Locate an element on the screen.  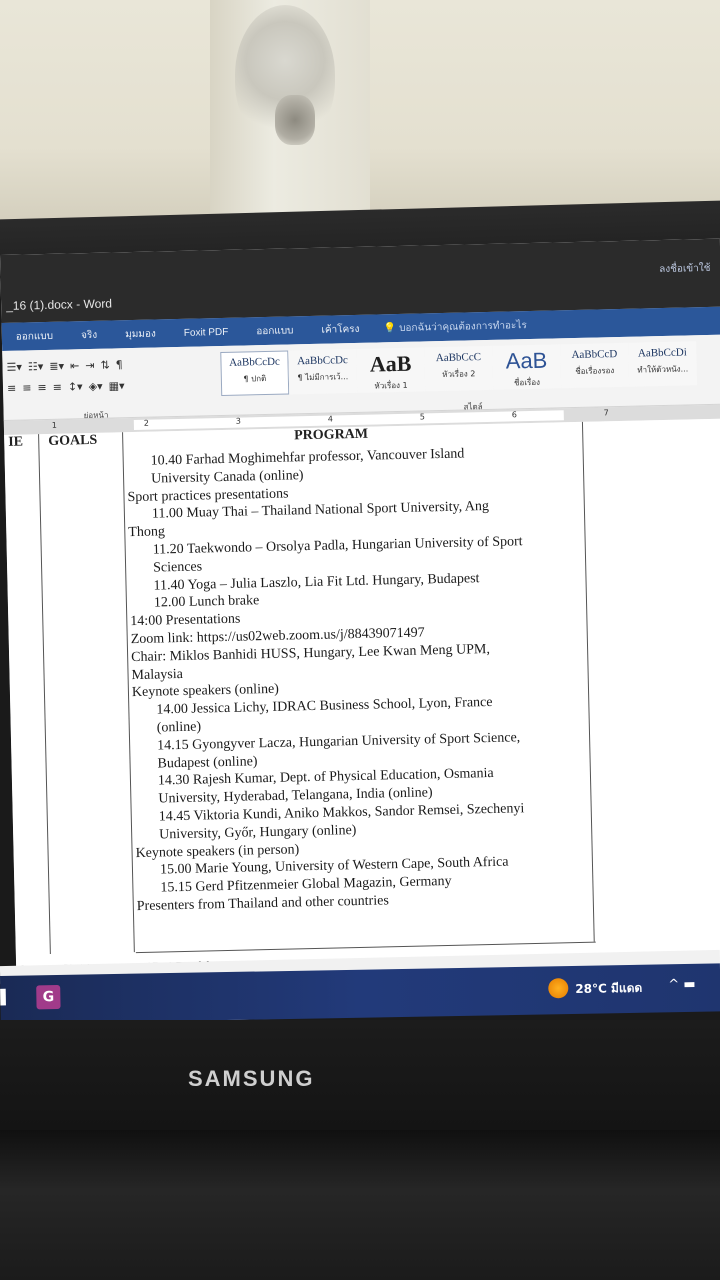
style-sample: AaBbCcDi is located at coordinates (662, 353).